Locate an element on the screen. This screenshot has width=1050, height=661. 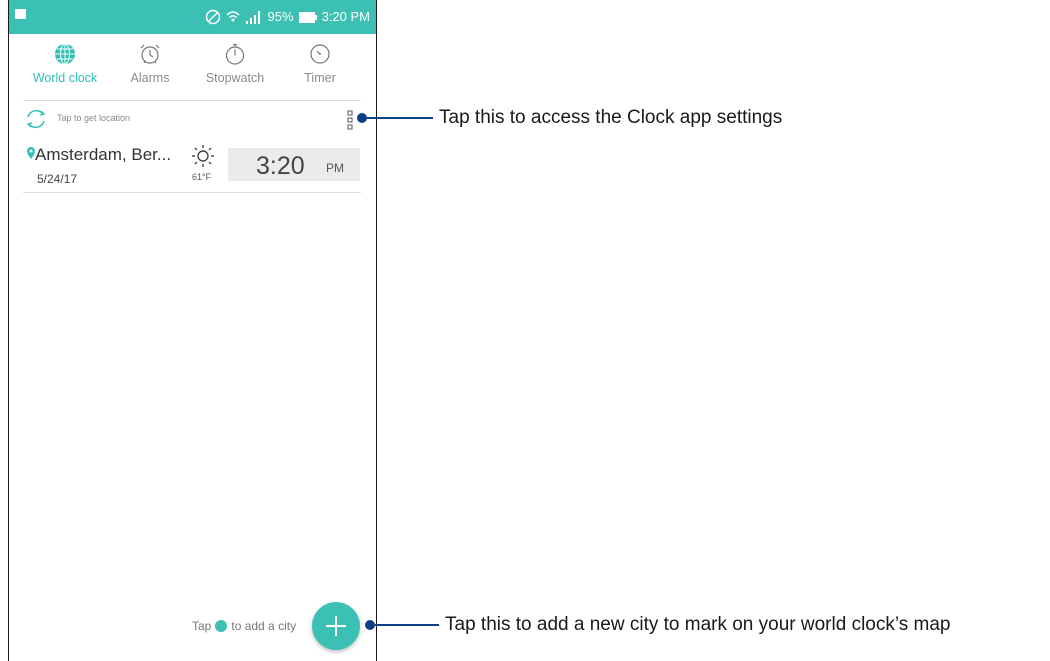
location-hint: Tap to get location is located at coordinates (93, 118).